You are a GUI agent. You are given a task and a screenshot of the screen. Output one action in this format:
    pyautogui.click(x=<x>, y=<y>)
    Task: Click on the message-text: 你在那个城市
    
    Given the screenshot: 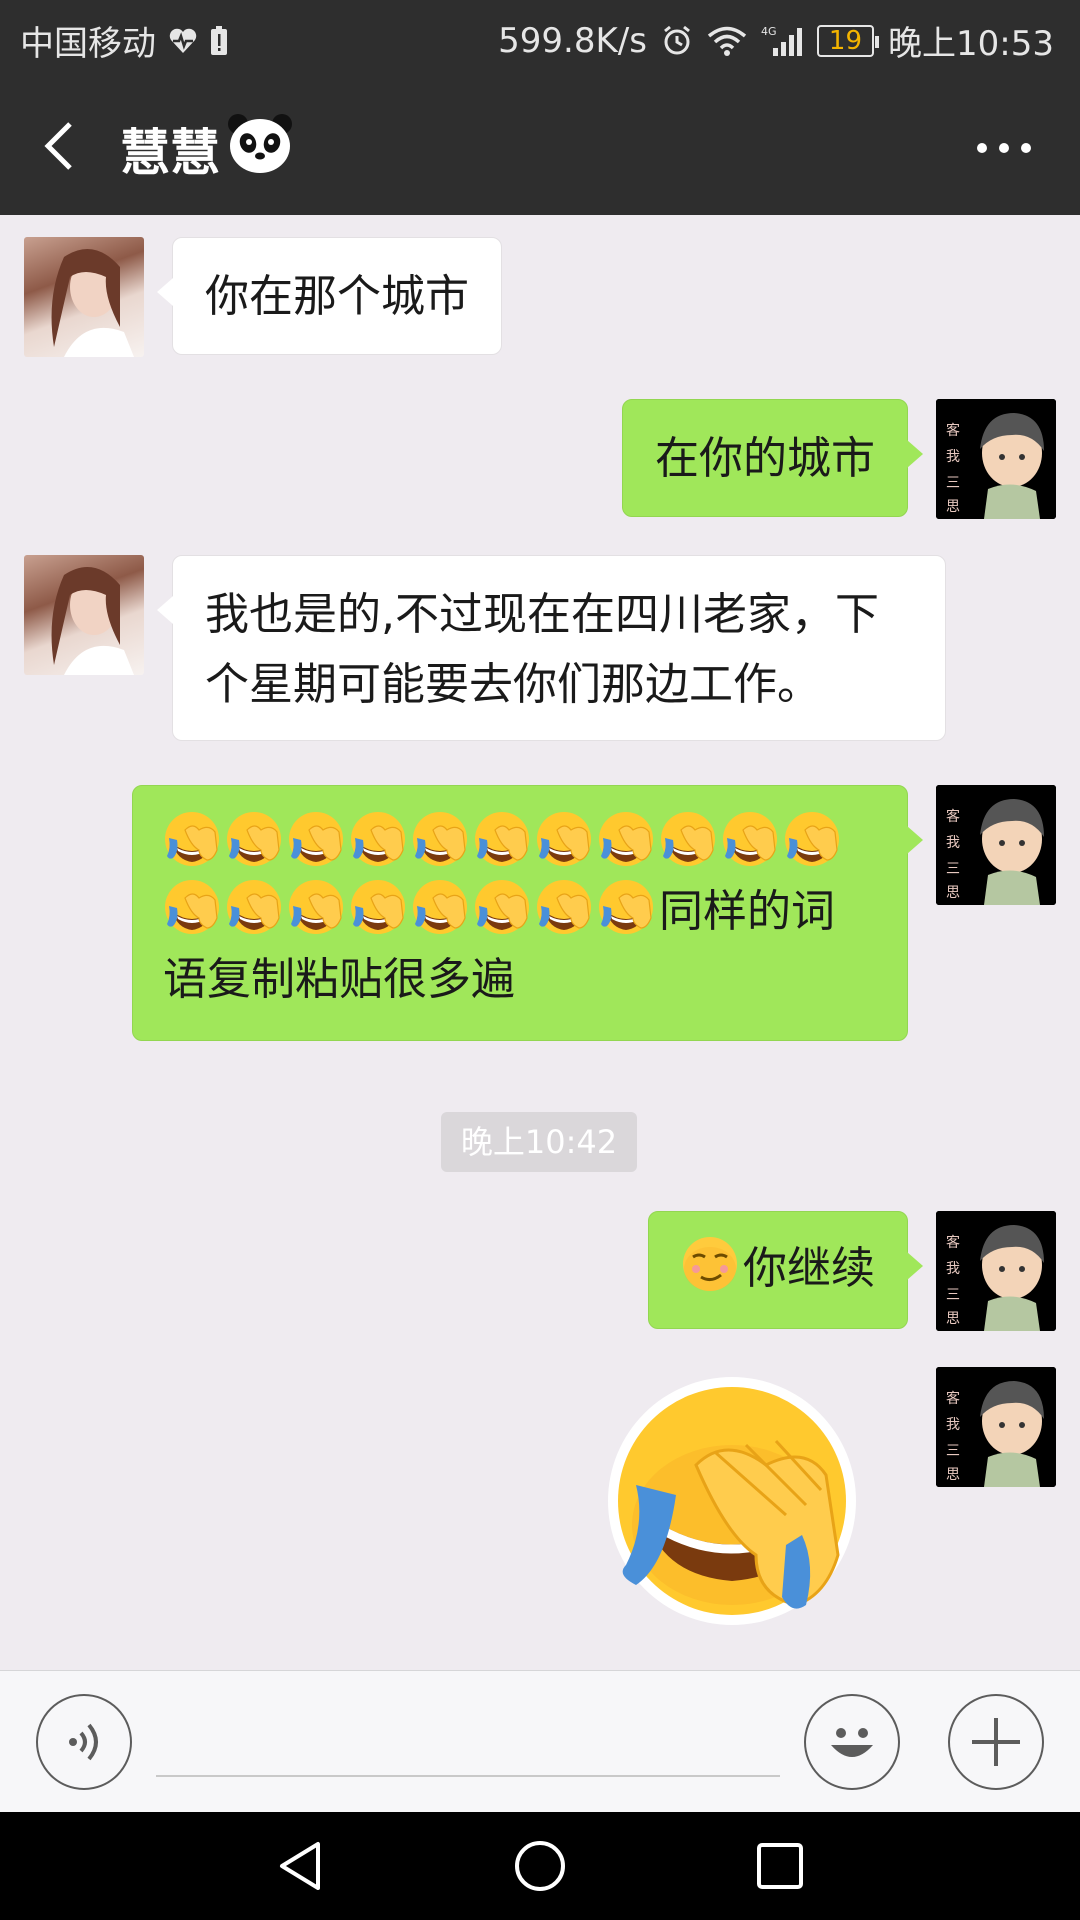 What is the action you would take?
    pyautogui.click(x=337, y=296)
    